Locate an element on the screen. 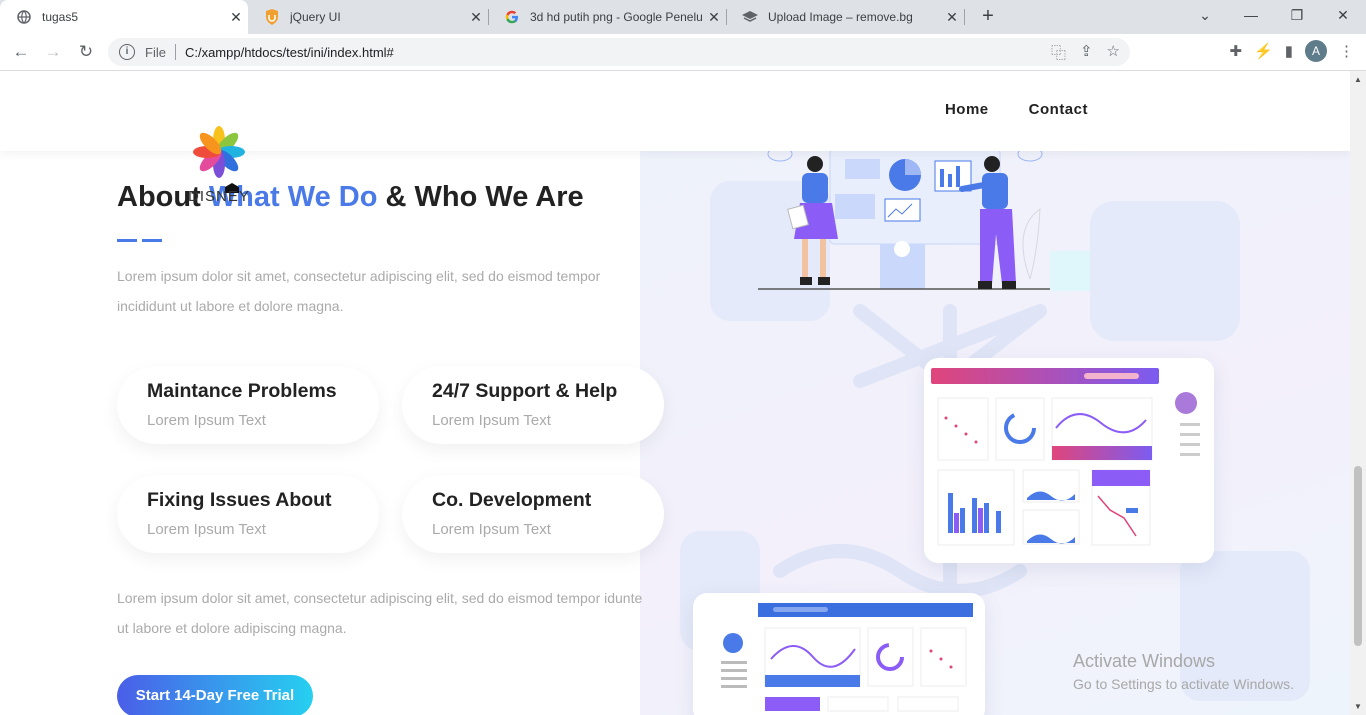 This screenshot has height=715, width=1366. tab-google-search: 3d hd putih png - Google Penelu ✕ is located at coordinates (607, 17).